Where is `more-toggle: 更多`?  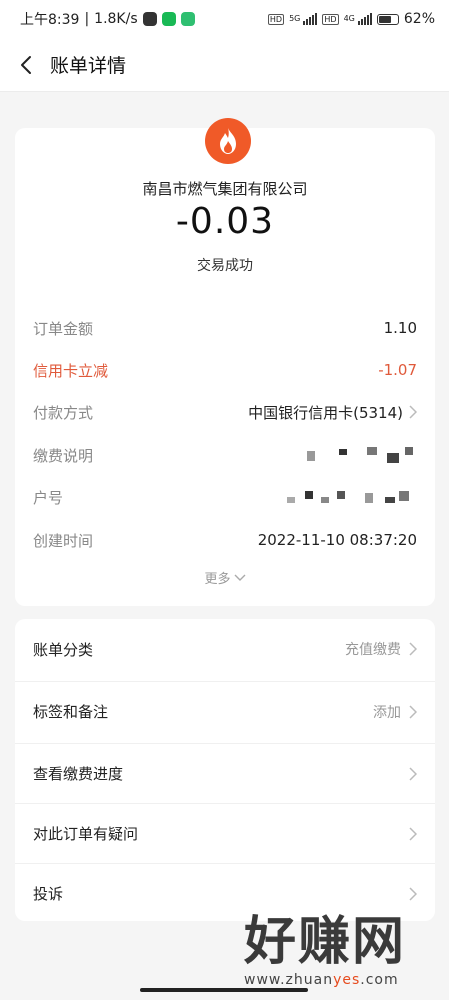
more-toggle: 更多 is located at coordinates (225, 577).